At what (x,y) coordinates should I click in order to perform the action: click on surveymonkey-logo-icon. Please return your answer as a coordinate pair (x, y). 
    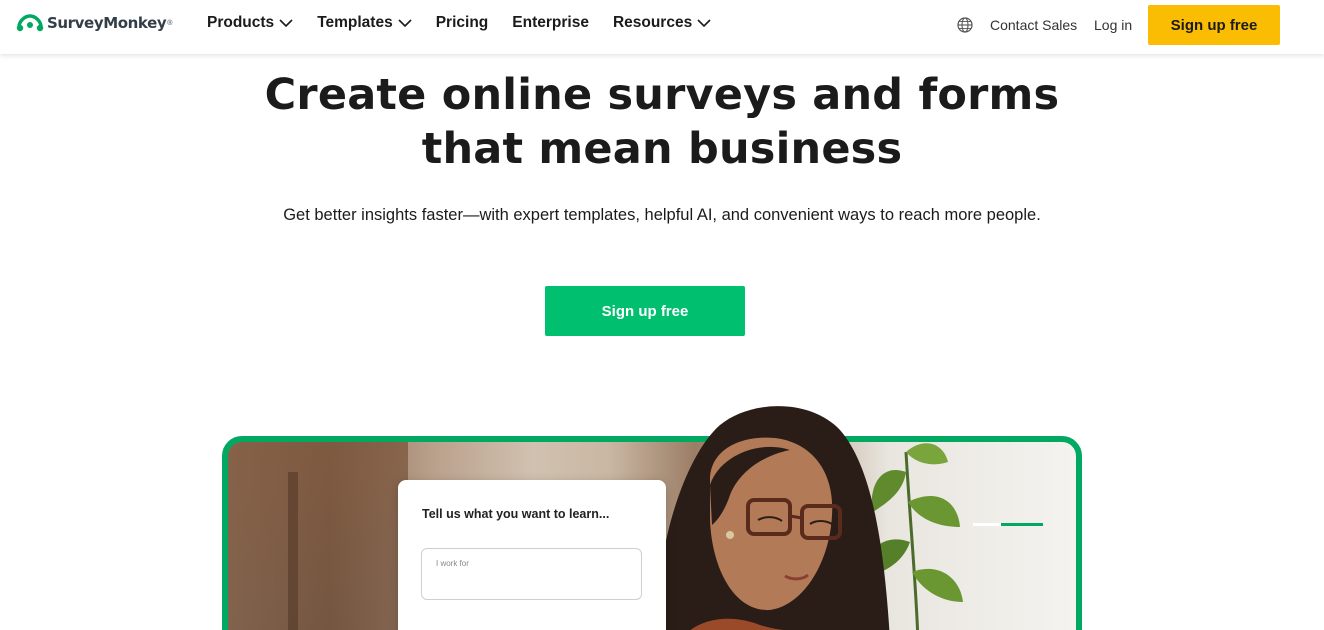
    Looking at the image, I should click on (30, 23).